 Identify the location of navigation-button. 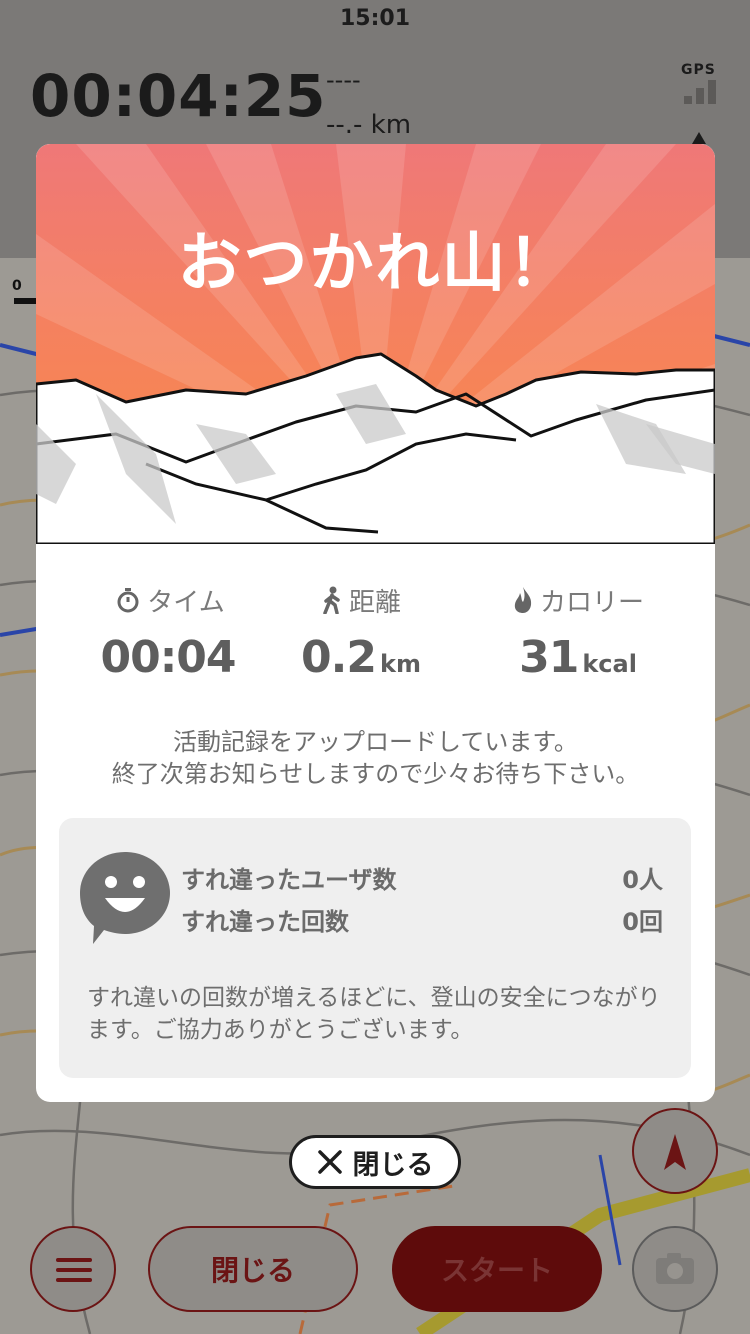
(675, 1151).